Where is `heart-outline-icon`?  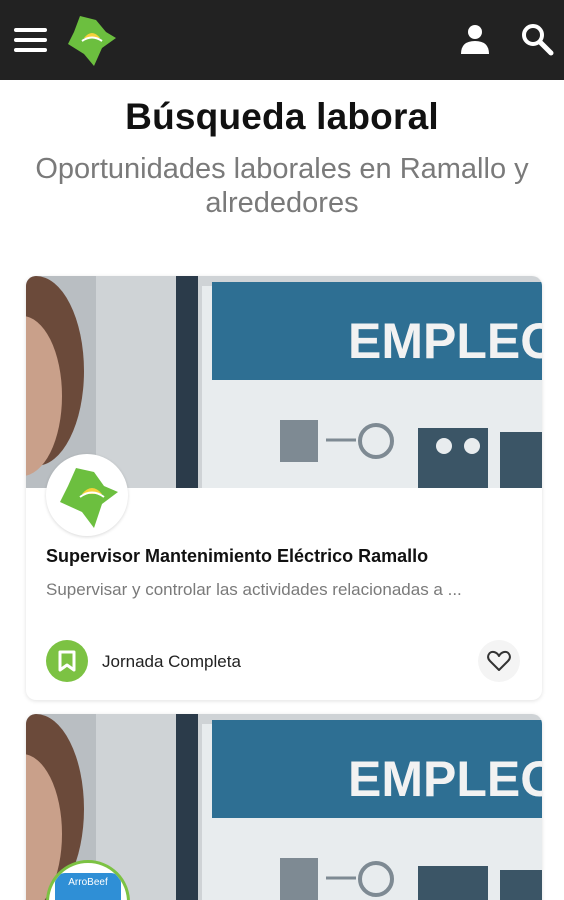
heart-outline-icon is located at coordinates (499, 660).